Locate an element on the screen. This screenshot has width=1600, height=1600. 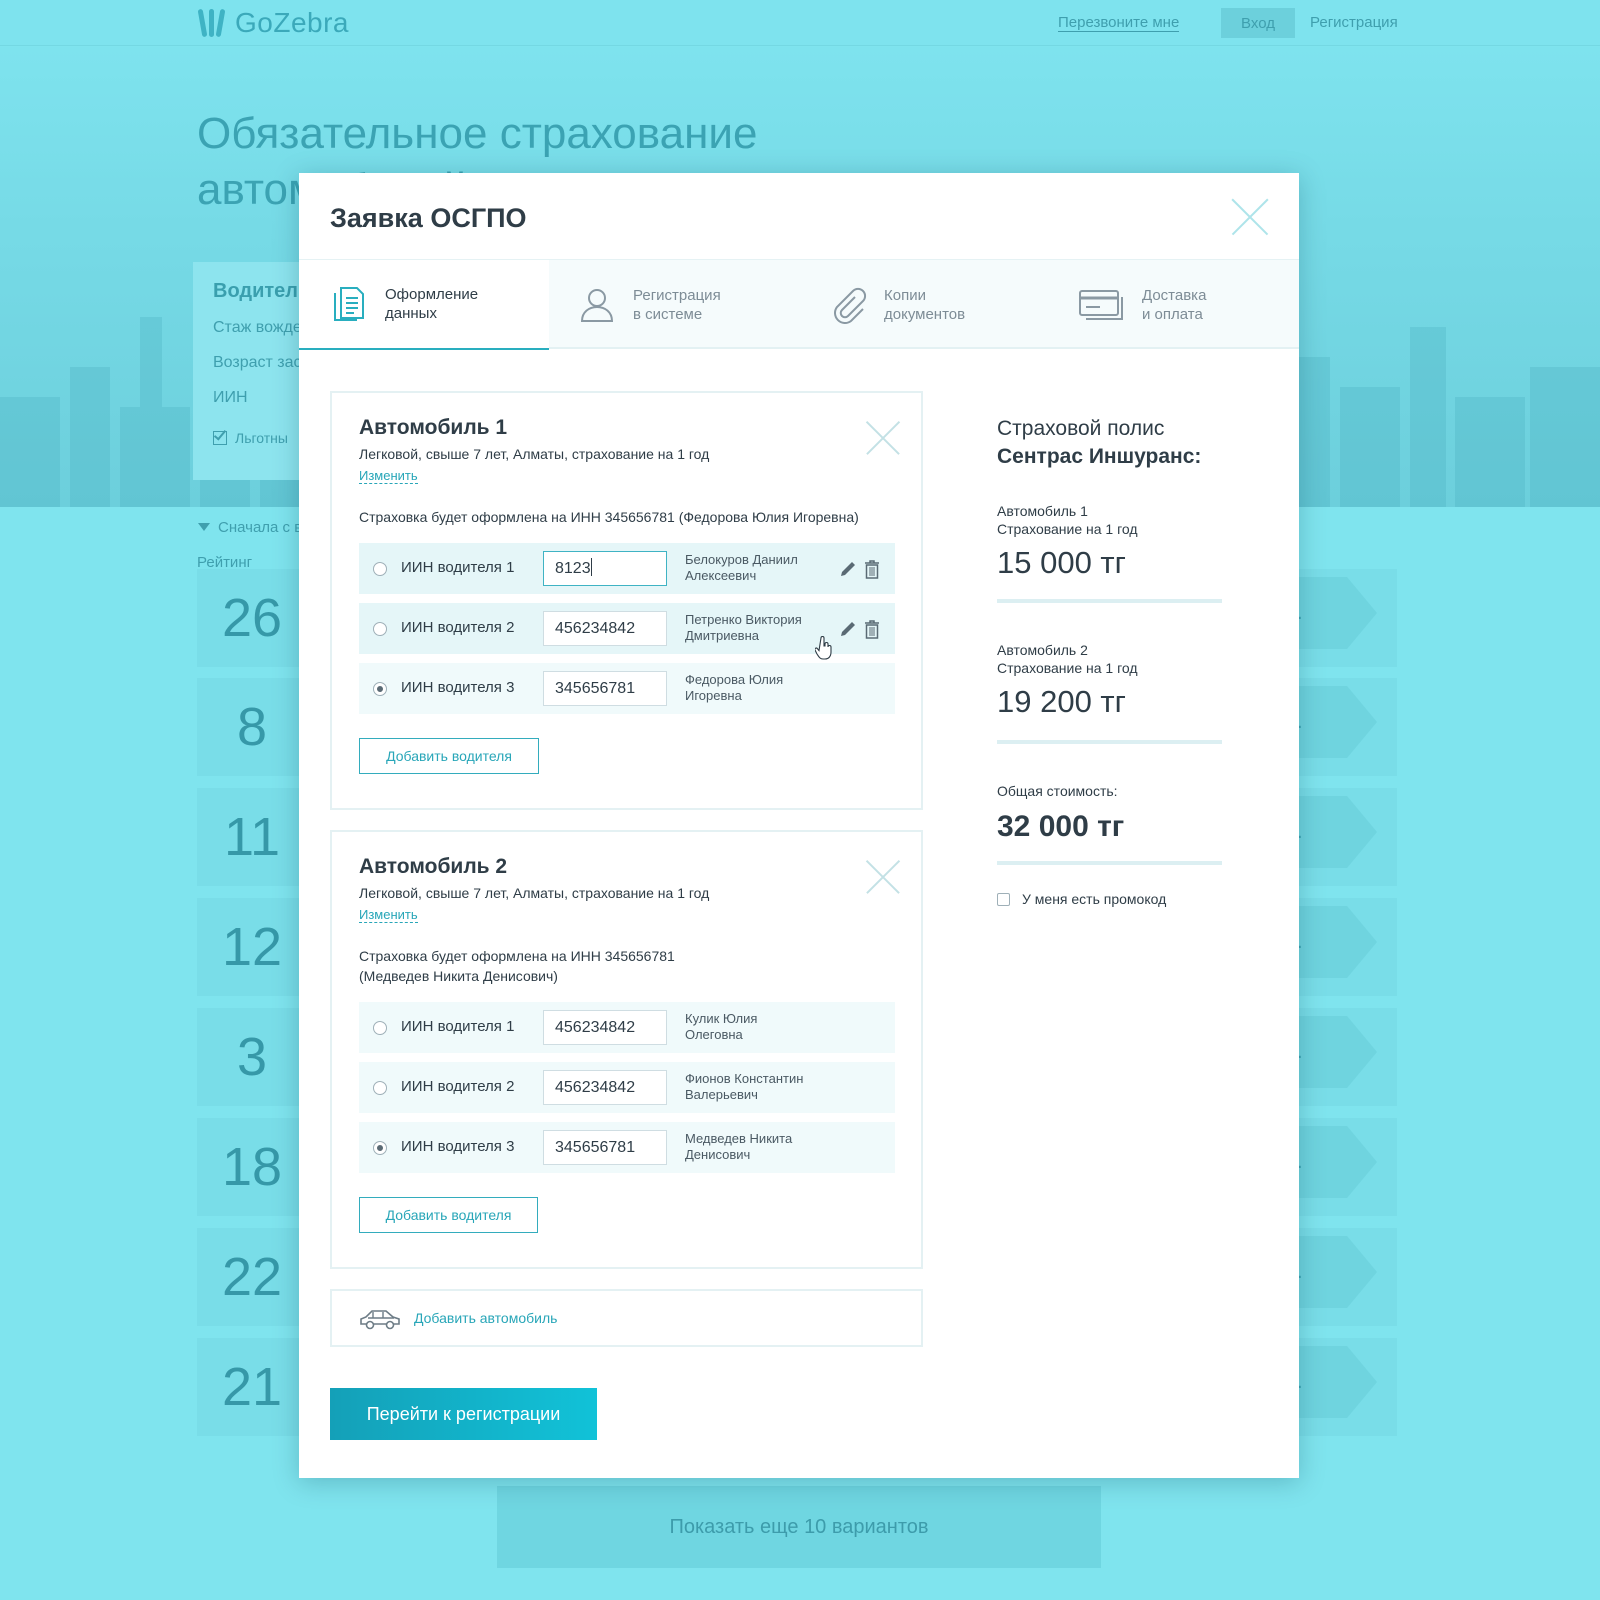
tab-registration: Регистрация в системе is located at coordinates (697, 305).